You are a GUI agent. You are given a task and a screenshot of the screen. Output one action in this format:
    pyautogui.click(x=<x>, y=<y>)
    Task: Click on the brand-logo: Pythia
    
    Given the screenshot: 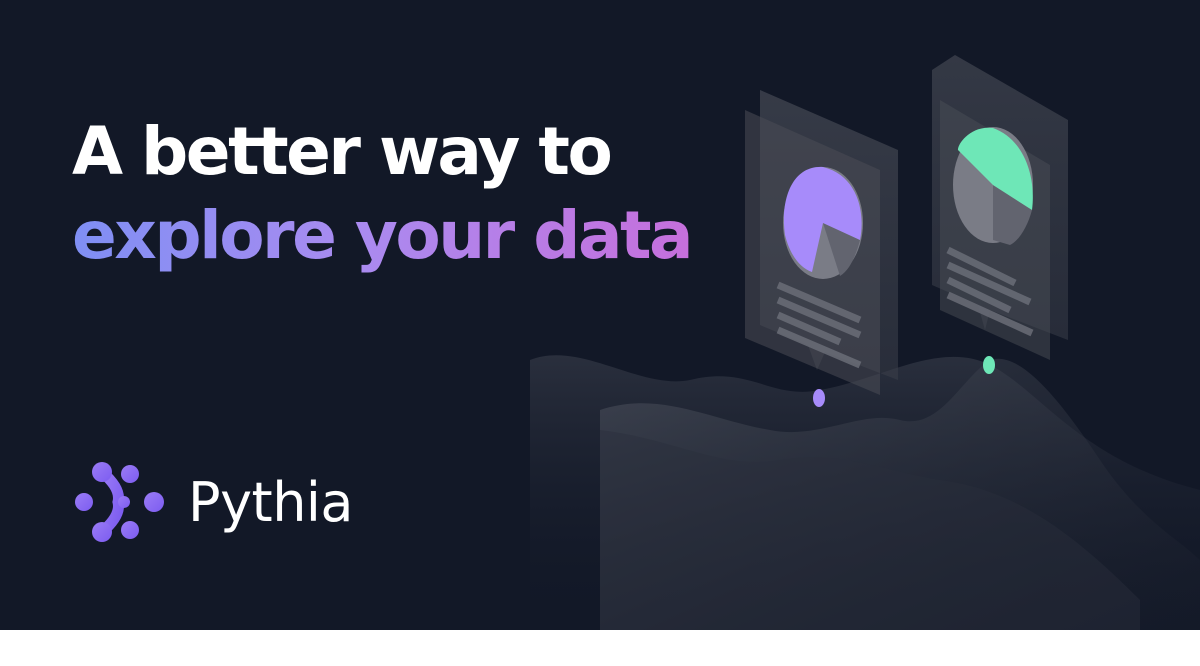 What is the action you would take?
    pyautogui.click(x=214, y=502)
    